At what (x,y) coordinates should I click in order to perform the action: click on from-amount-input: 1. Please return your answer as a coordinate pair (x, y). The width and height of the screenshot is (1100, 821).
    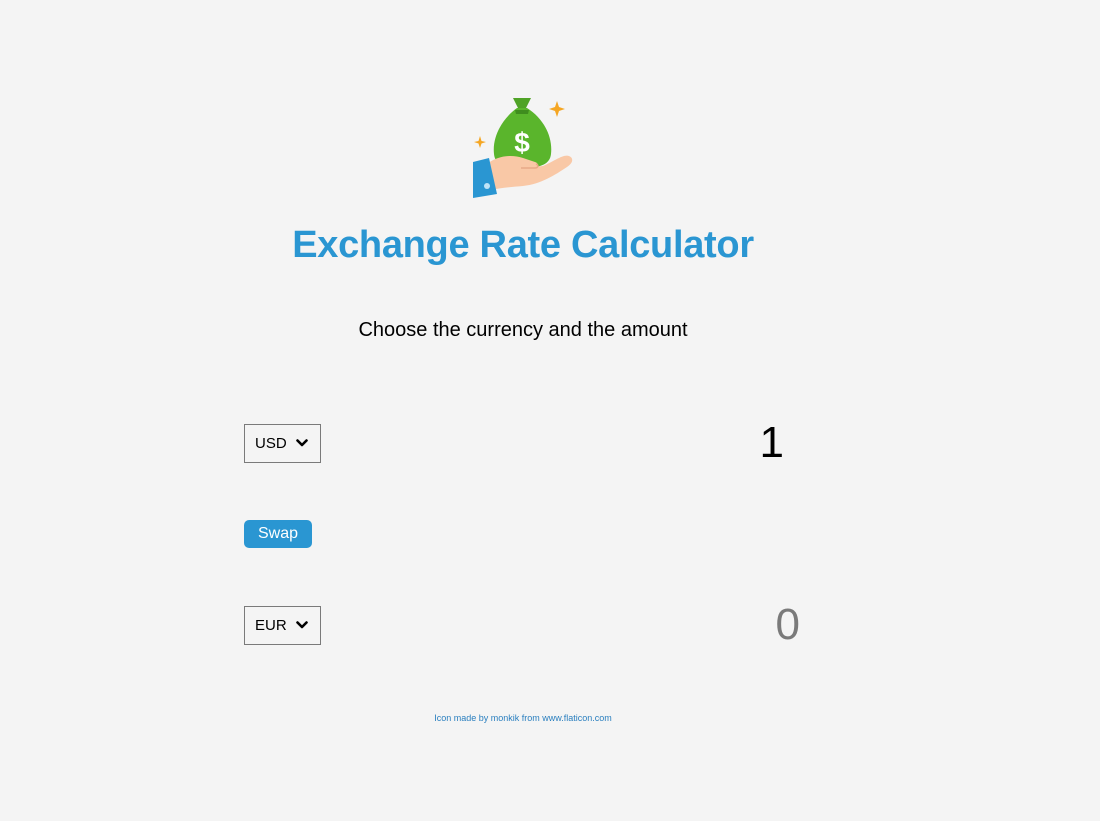
    Looking at the image, I should click on (684, 443).